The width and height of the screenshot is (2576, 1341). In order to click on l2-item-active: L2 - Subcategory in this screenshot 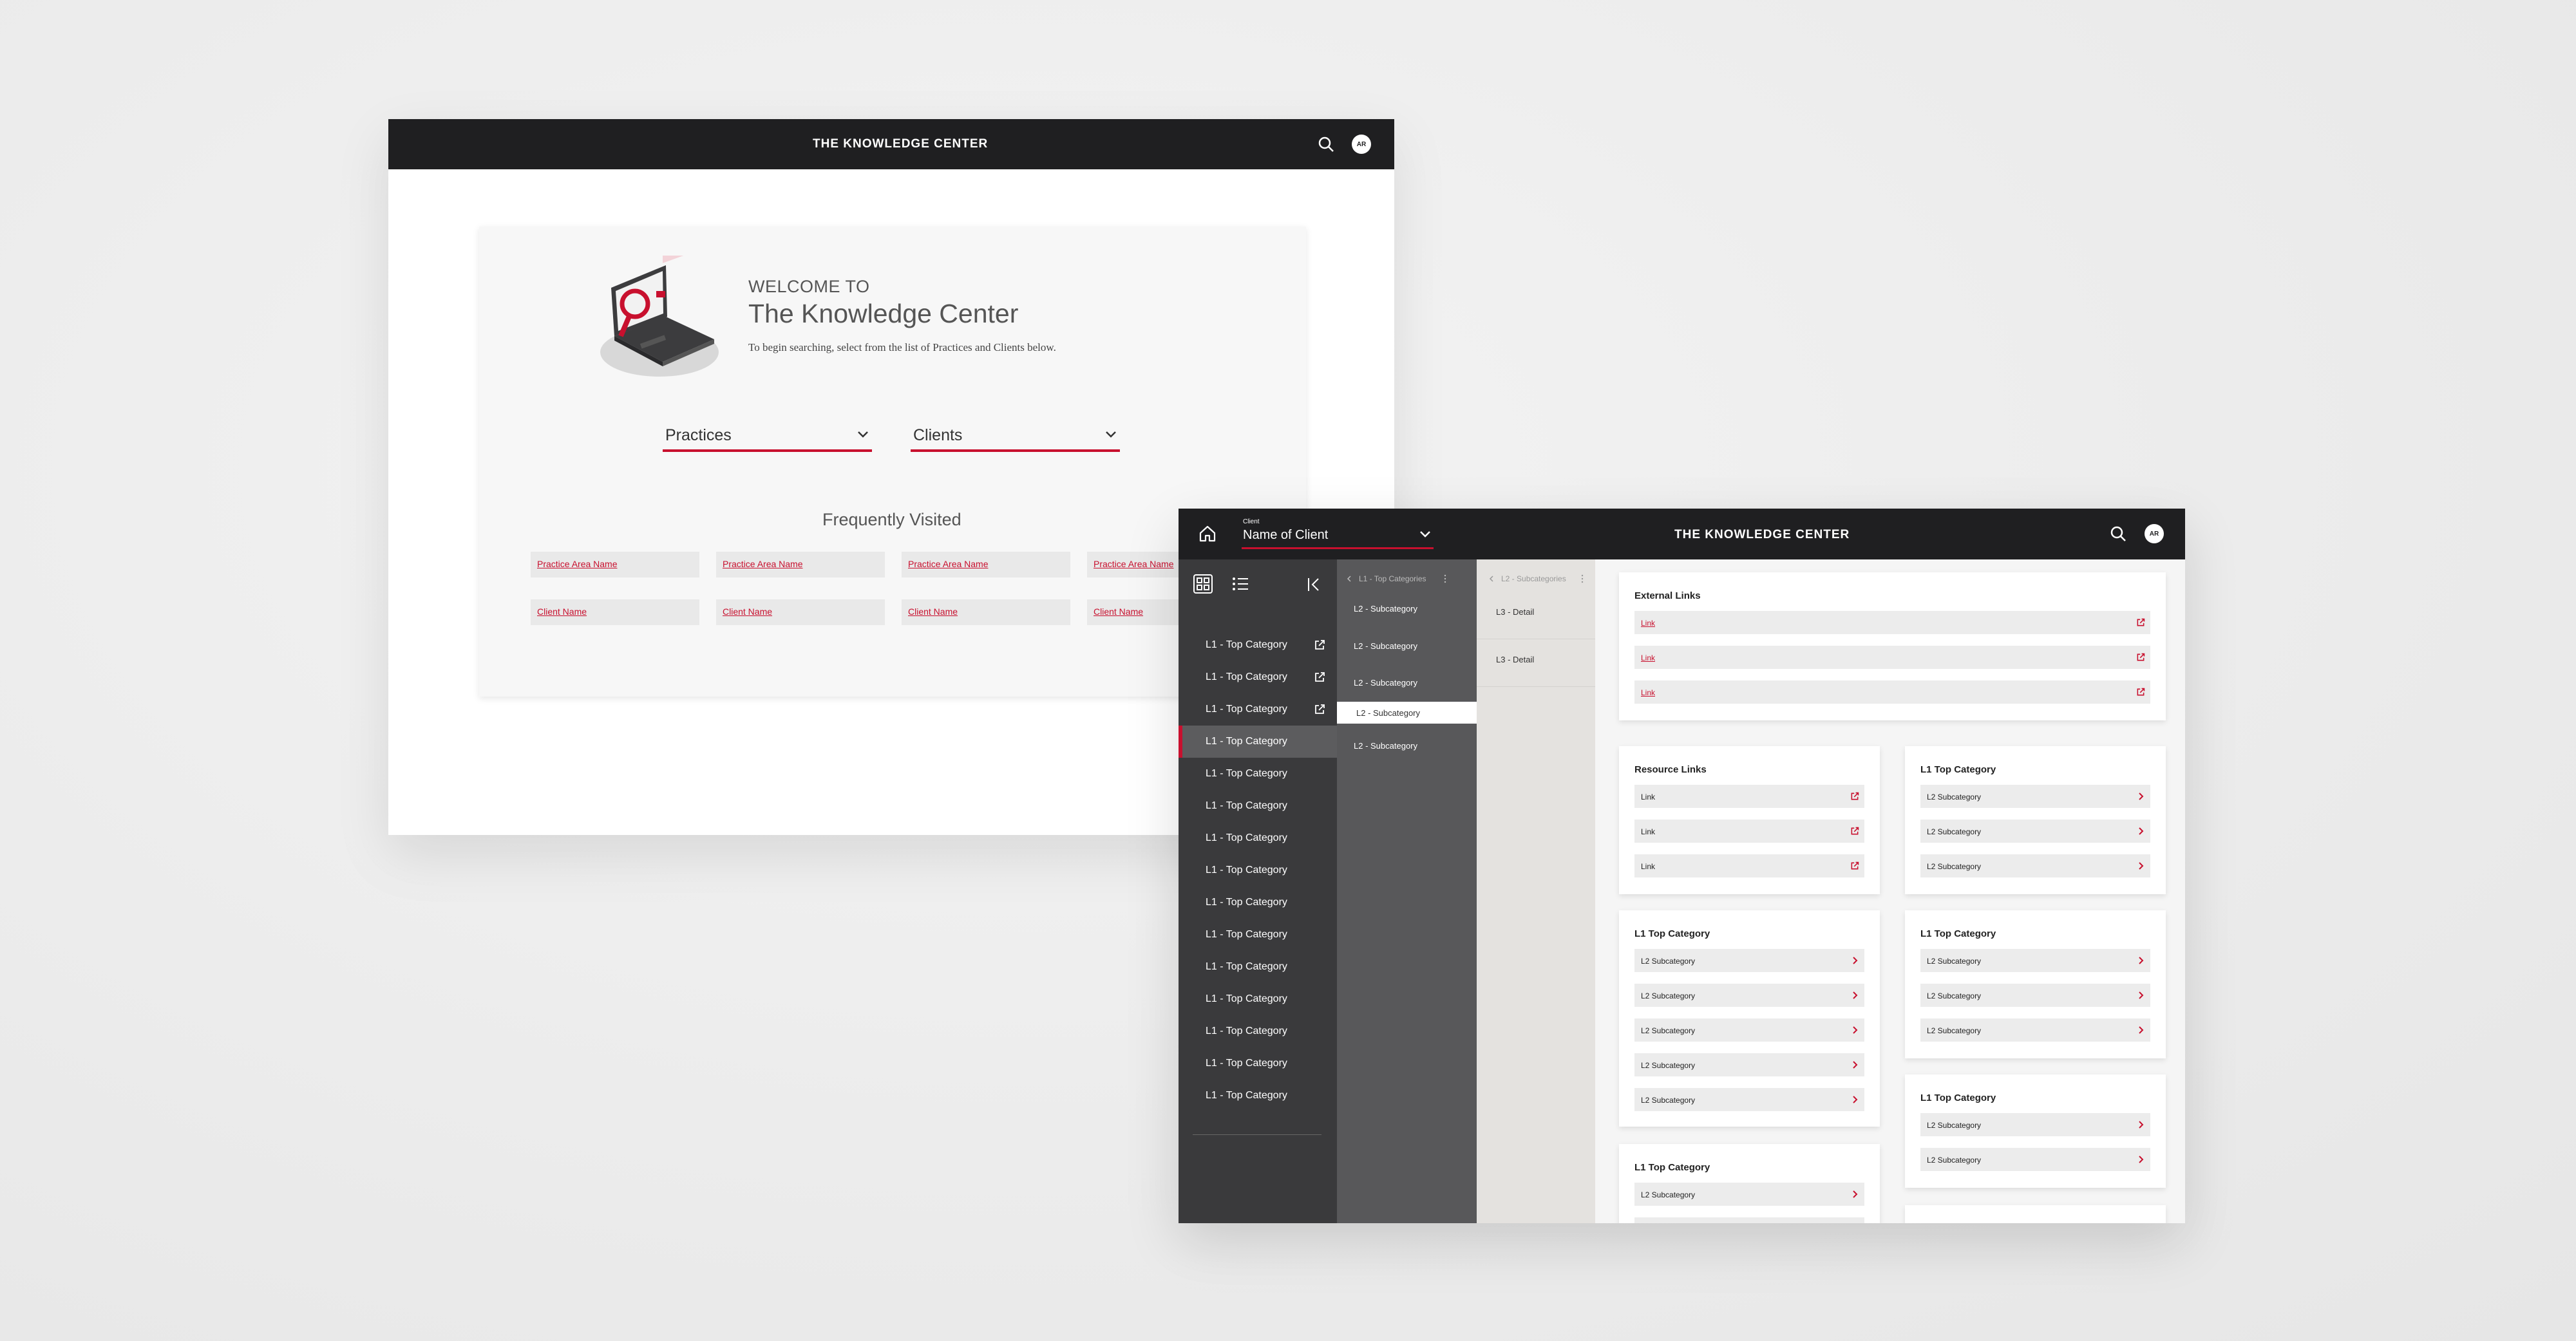, I will do `click(1407, 713)`.